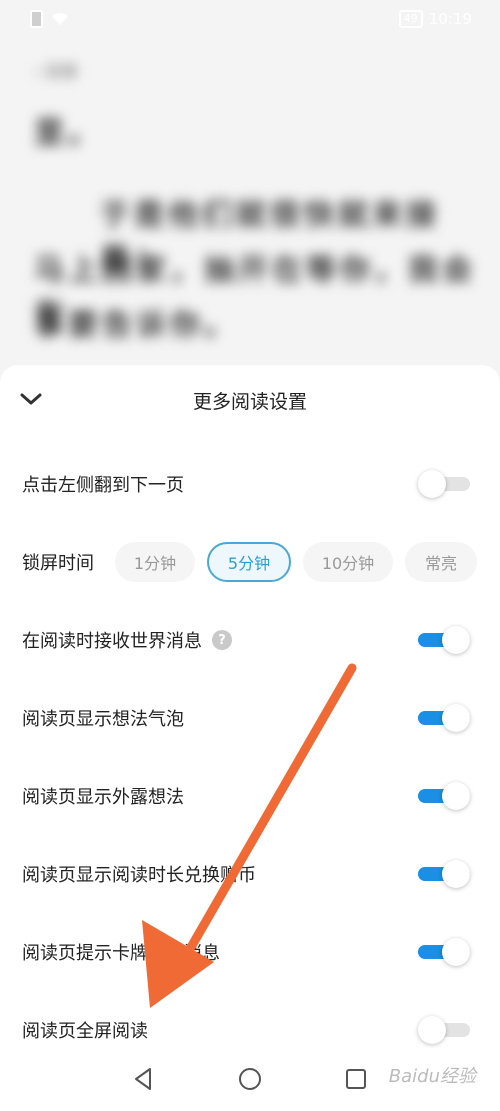 The width and height of the screenshot is (500, 1111). I want to click on setting-label: 阅读页显示阅读时长兑换赠币, so click(139, 875).